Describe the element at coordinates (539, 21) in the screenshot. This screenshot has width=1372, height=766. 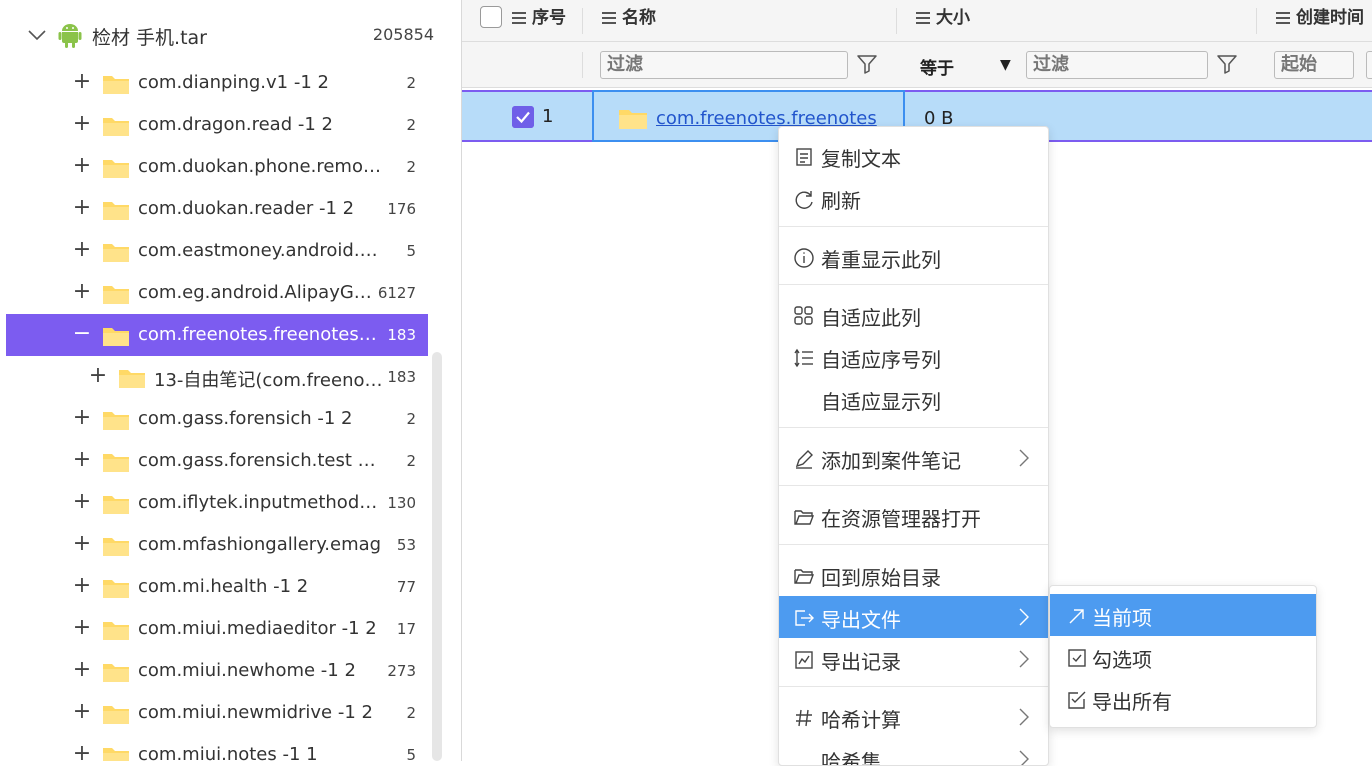
I see `col-header-index: 序号` at that location.